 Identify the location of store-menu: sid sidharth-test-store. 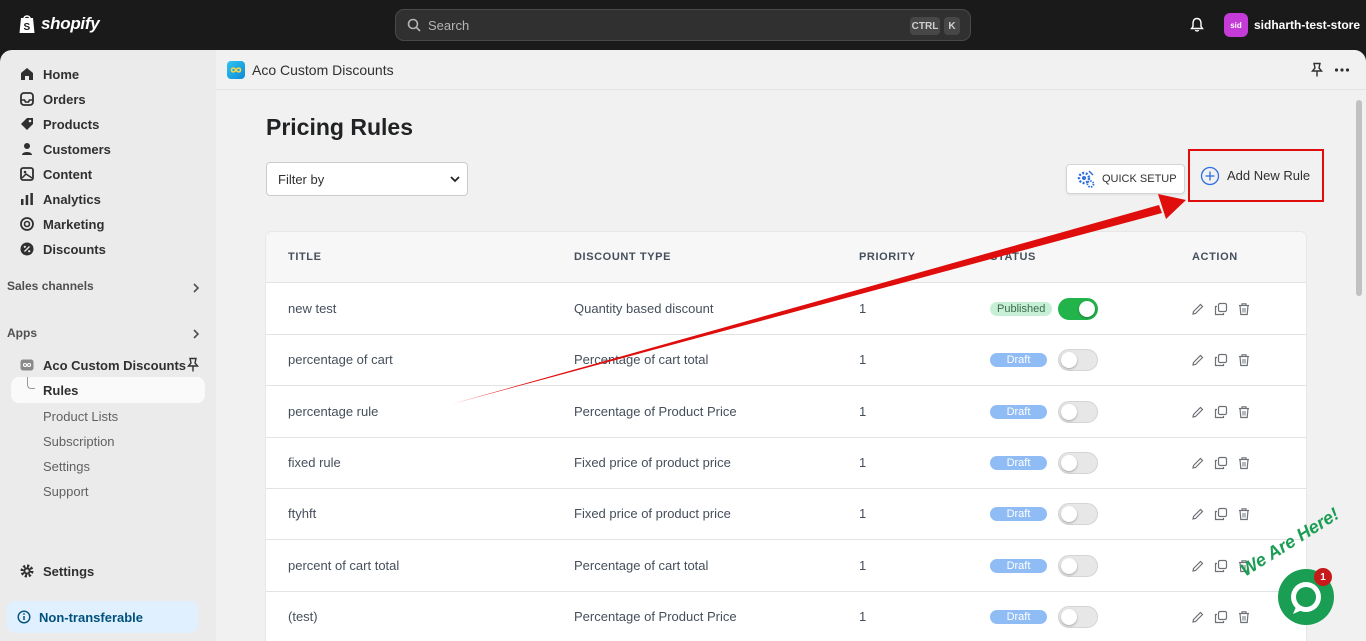
(1292, 25).